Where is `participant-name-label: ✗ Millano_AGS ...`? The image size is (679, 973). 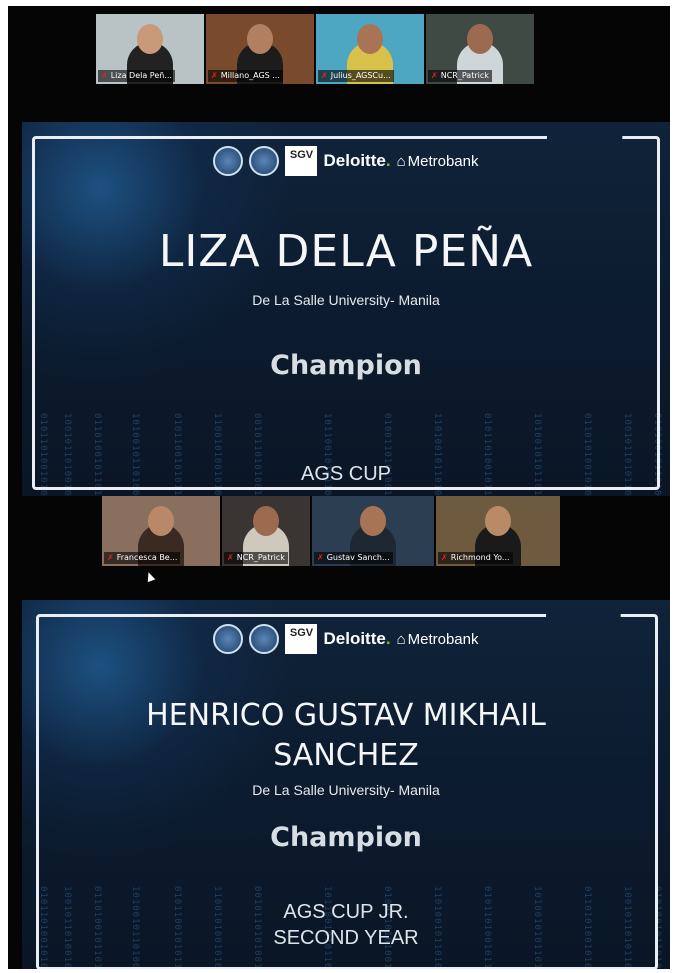 participant-name-label: ✗ Millano_AGS ... is located at coordinates (245, 76).